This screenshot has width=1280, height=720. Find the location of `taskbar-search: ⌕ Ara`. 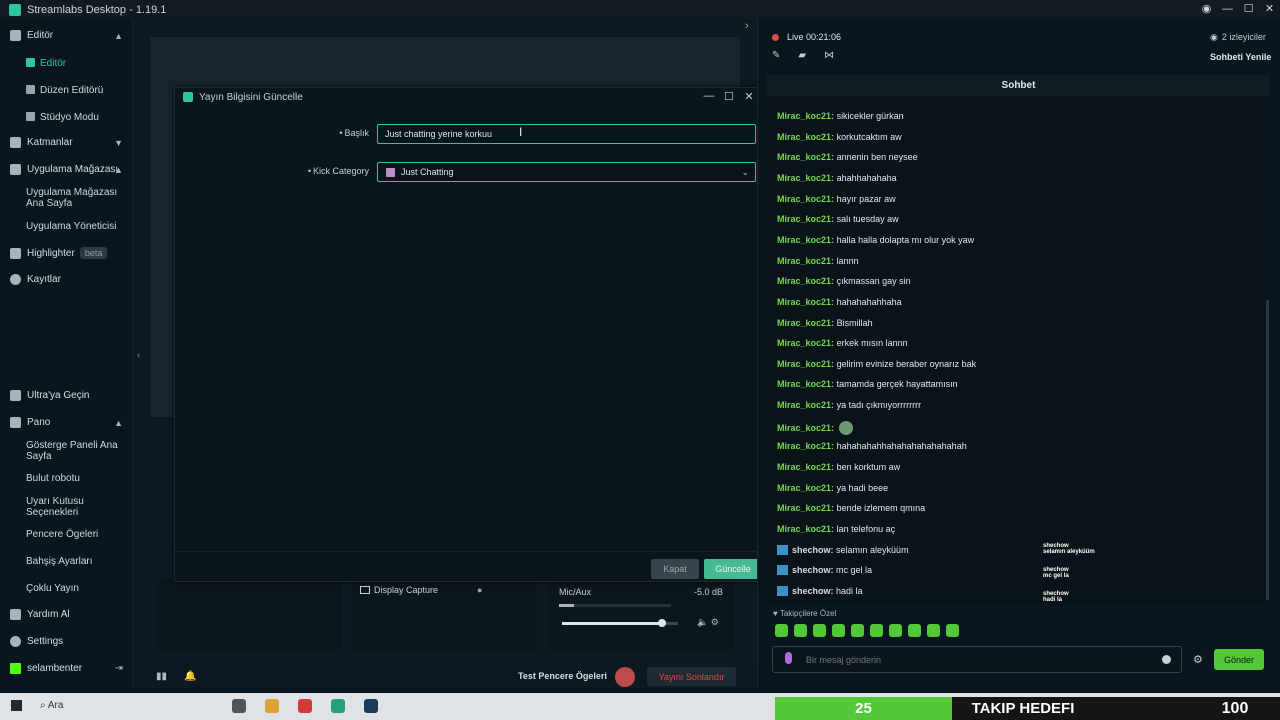

taskbar-search: ⌕ Ara is located at coordinates (51, 705).